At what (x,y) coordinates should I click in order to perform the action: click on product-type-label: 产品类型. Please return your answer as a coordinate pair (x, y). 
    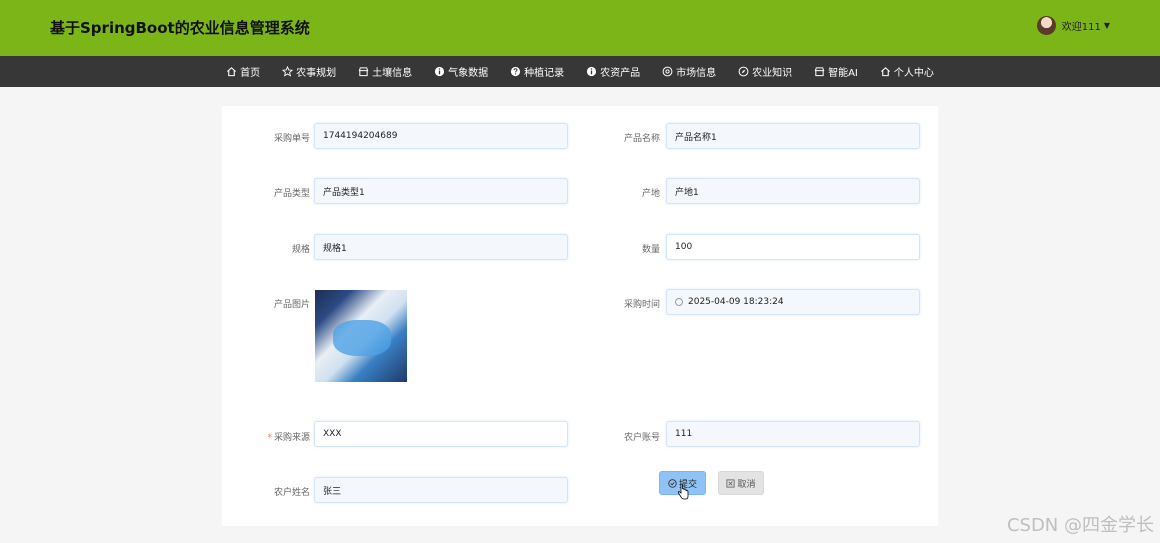
    Looking at the image, I should click on (291, 194).